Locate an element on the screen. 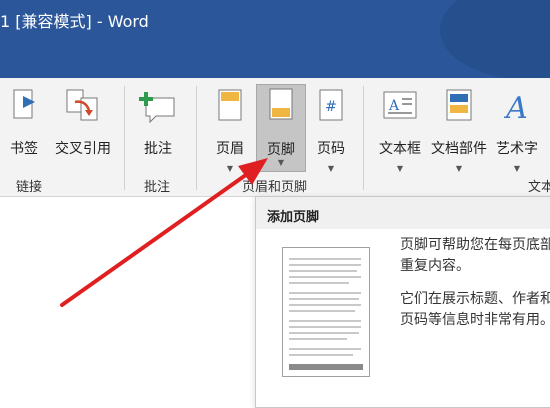 This screenshot has height=408, width=550. dropdown-header: 添加页脚 is located at coordinates (403, 213).